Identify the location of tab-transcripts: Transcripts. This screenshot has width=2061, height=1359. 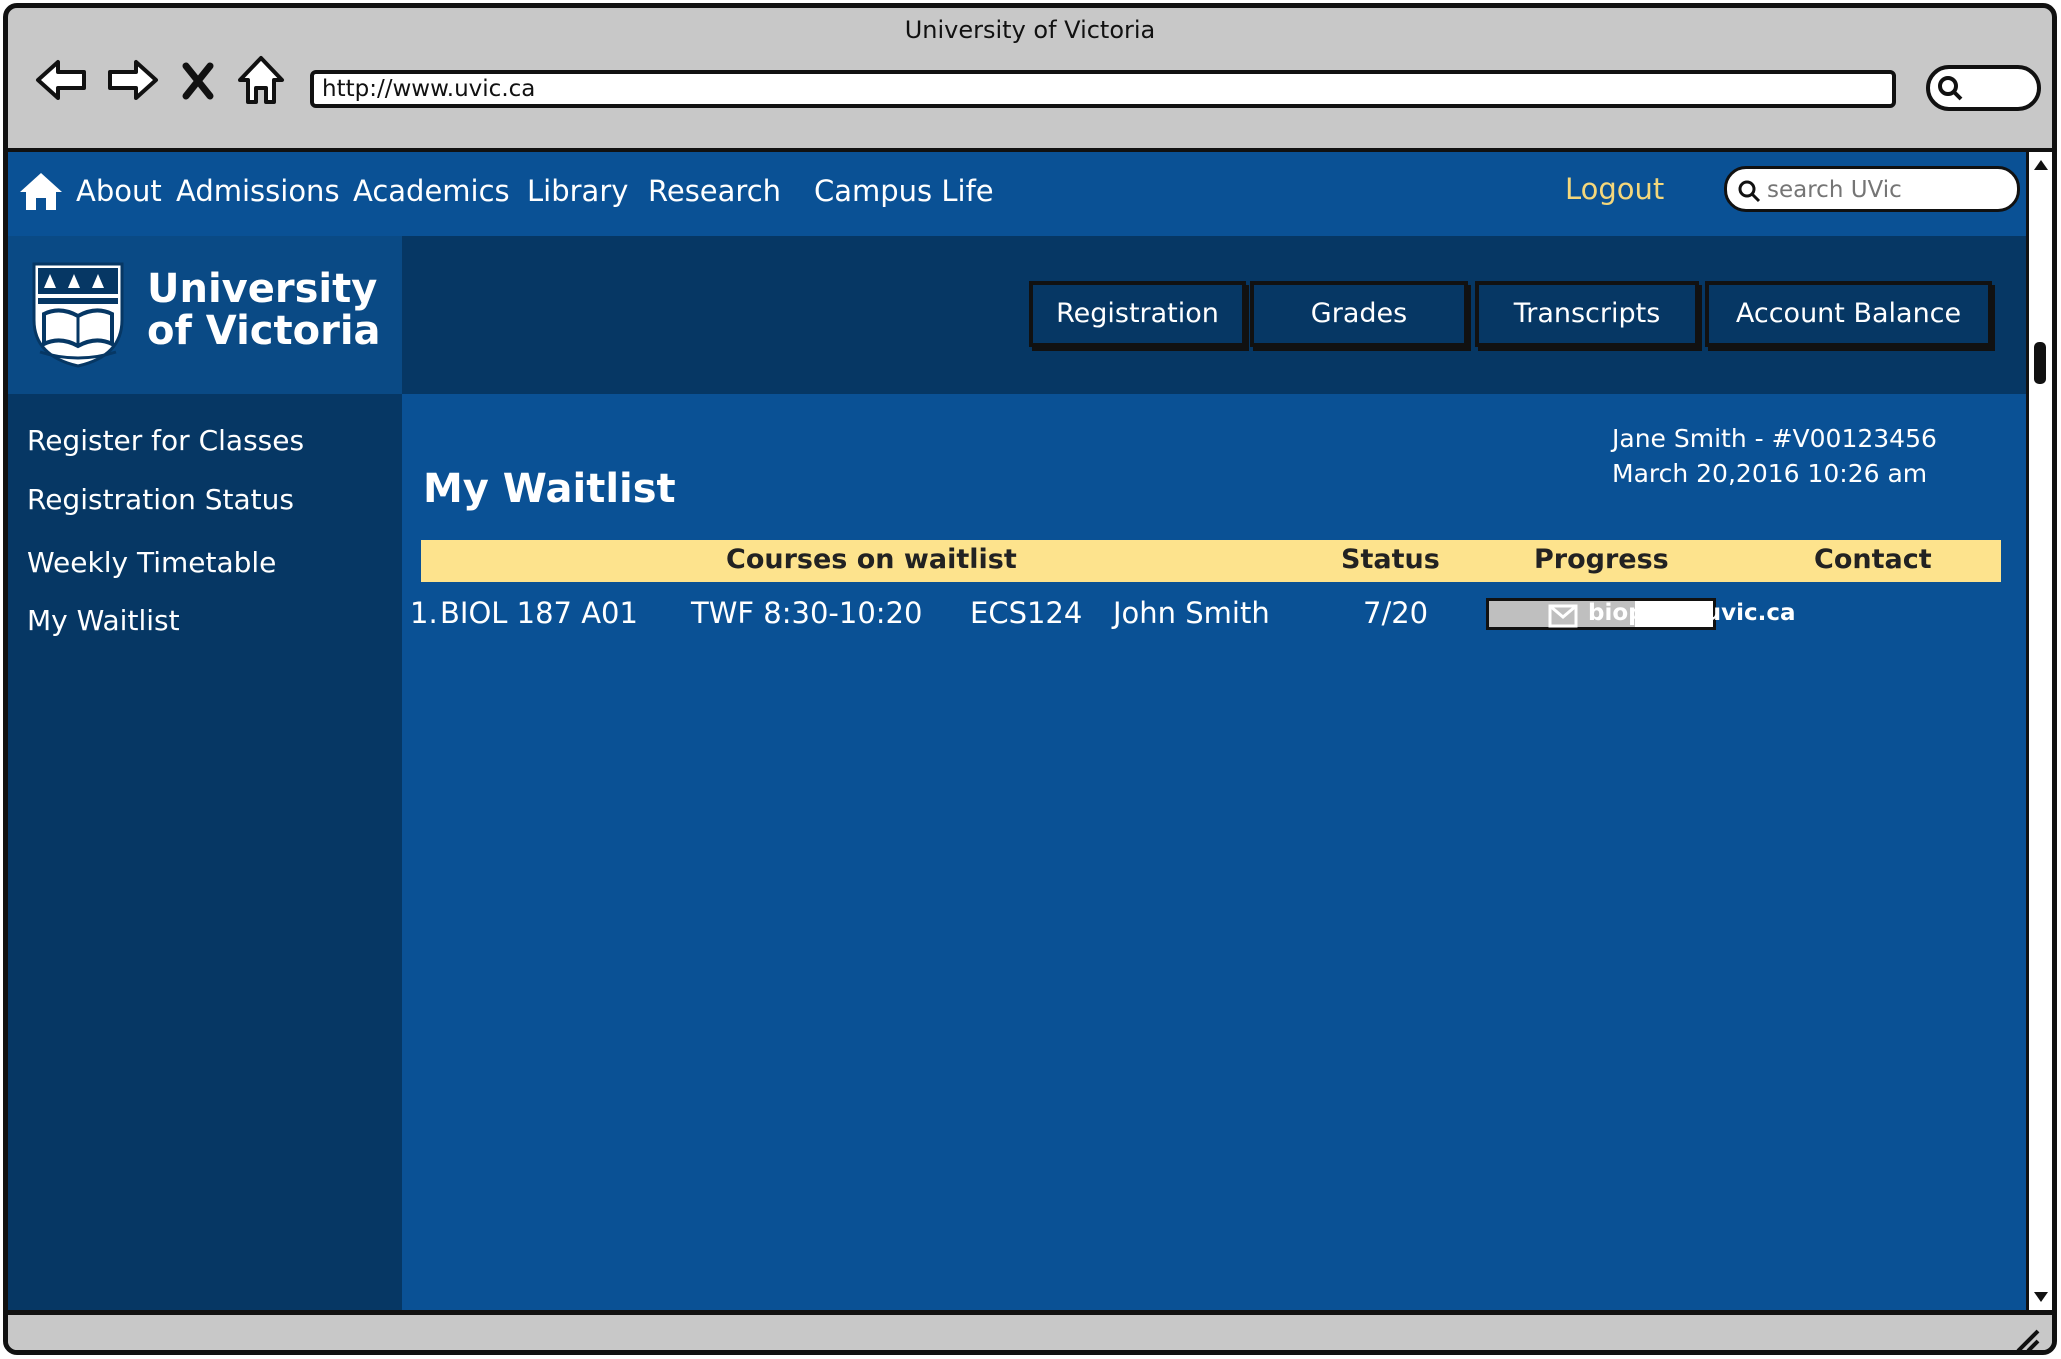
(1587, 314).